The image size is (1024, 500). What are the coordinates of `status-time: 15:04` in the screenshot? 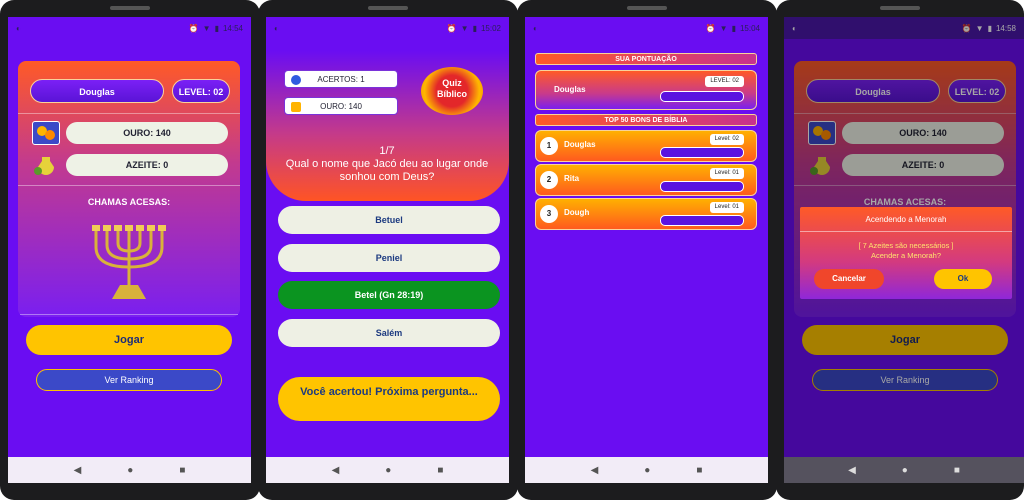 It's located at (749, 28).